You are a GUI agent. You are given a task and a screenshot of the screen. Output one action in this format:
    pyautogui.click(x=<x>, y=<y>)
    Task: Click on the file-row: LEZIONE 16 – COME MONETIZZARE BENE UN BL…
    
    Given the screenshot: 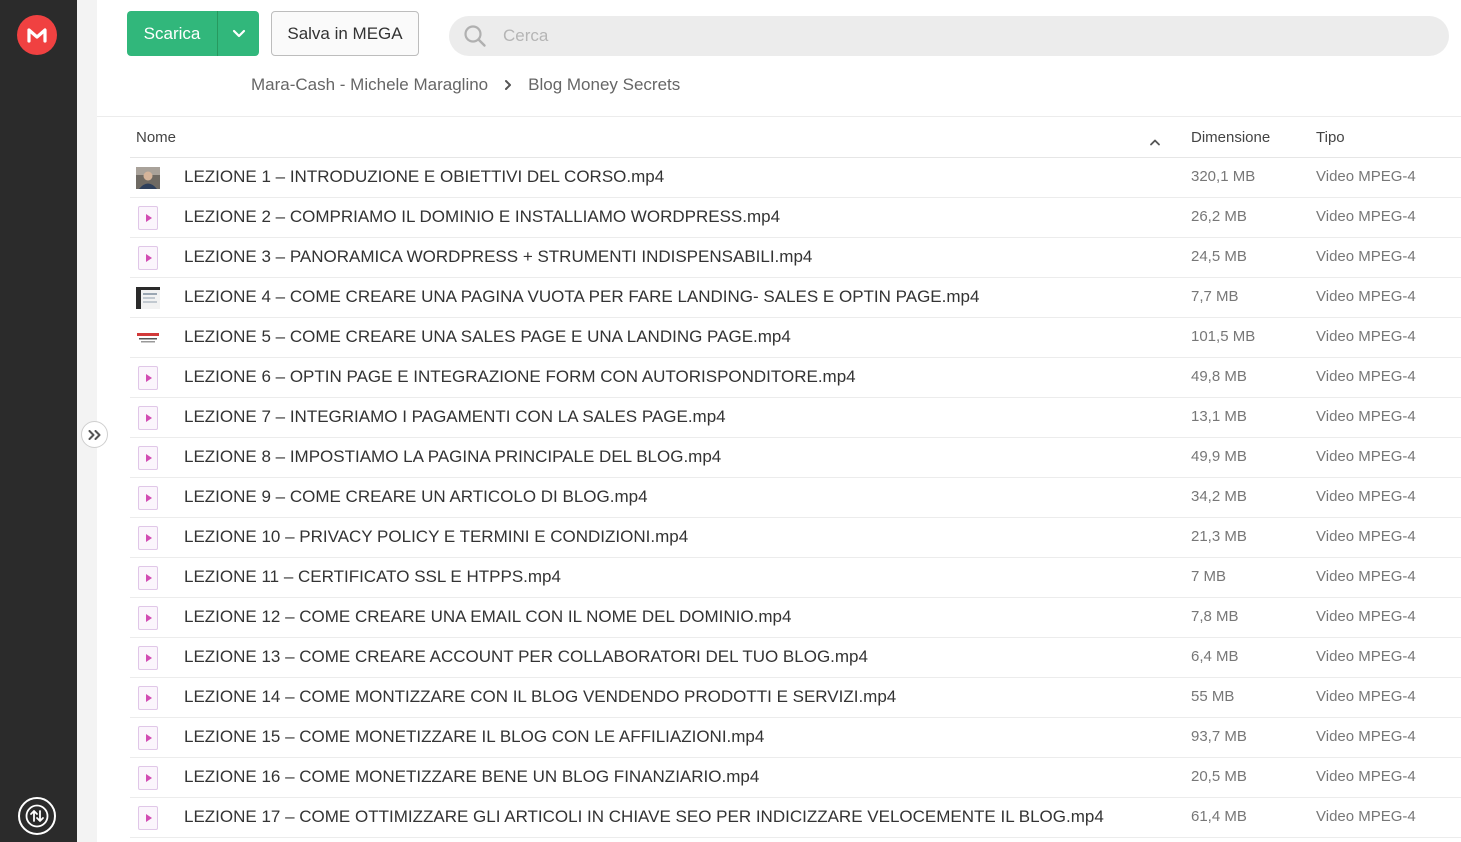 What is the action you would take?
    pyautogui.click(x=795, y=778)
    